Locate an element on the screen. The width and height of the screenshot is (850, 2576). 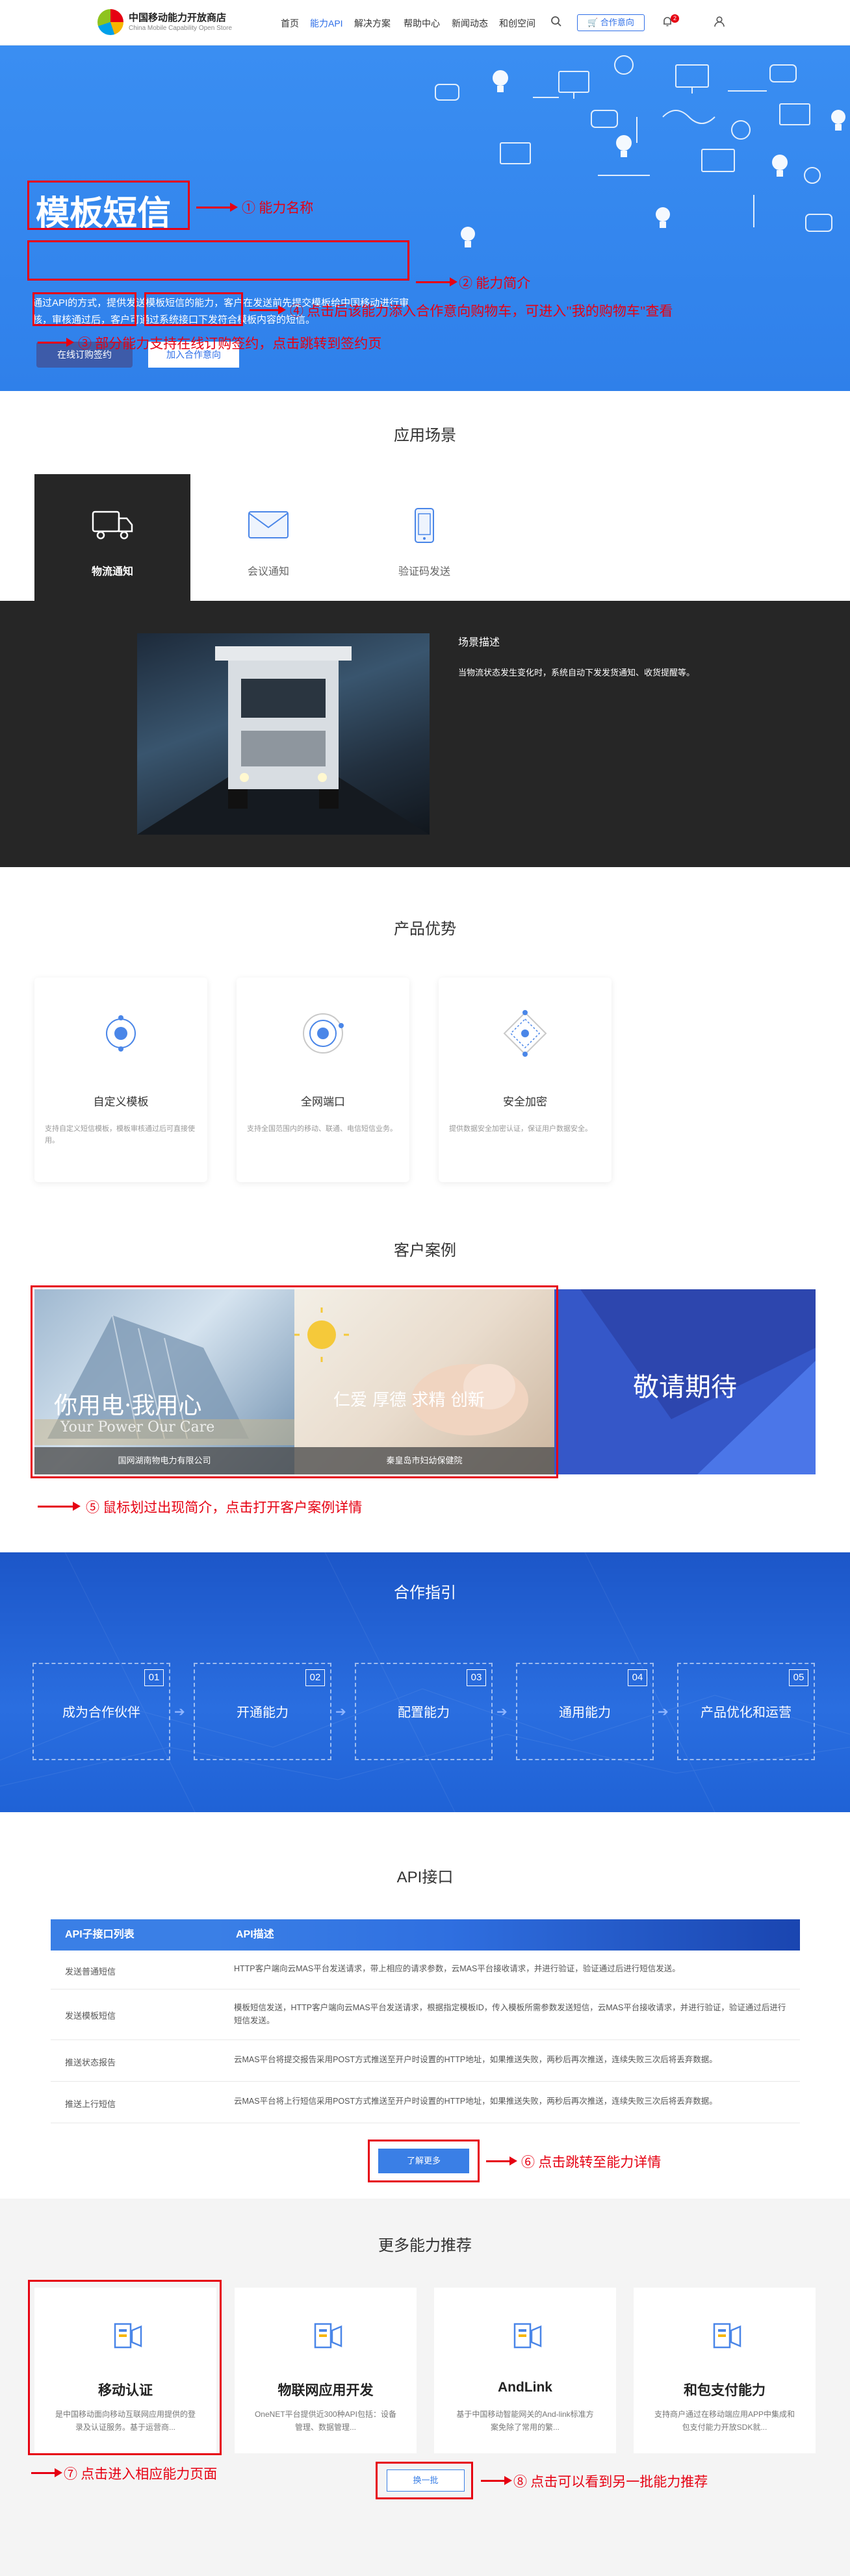
cooperation-title: 合作指引 is located at coordinates (425, 1593).